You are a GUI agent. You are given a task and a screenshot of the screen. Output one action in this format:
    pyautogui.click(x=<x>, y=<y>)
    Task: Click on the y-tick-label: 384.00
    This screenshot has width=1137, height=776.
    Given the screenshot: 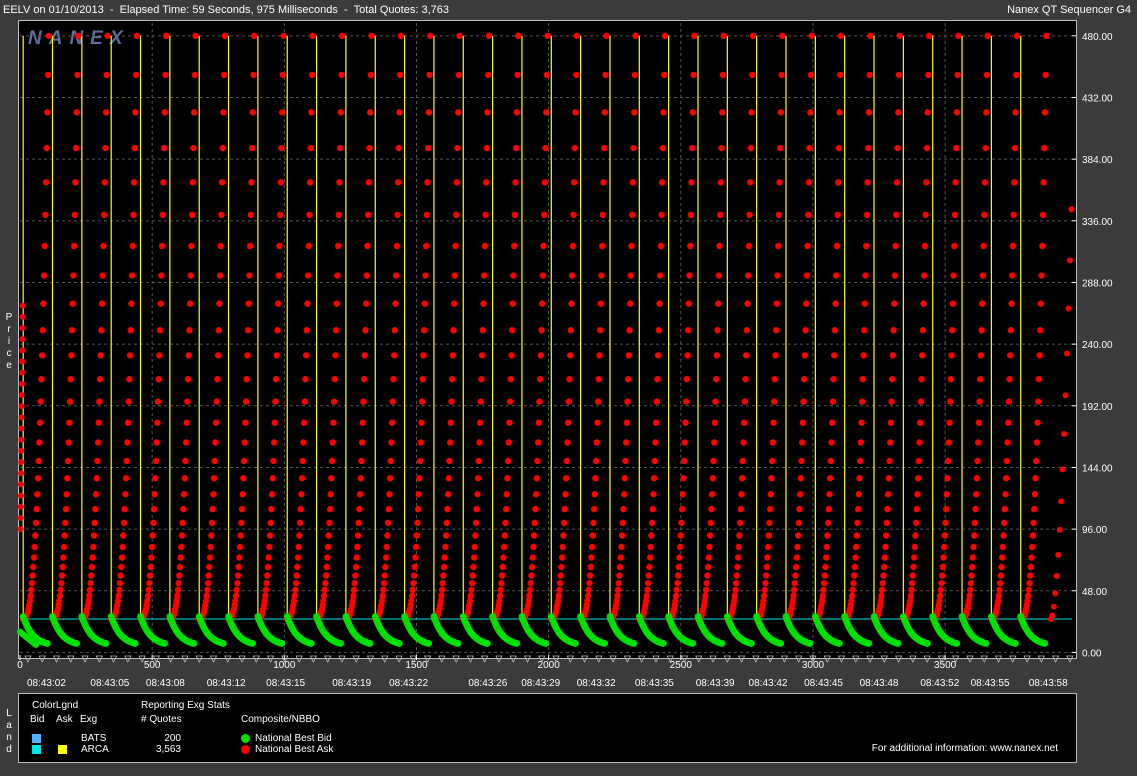 What is the action you would take?
    pyautogui.click(x=1097, y=160)
    